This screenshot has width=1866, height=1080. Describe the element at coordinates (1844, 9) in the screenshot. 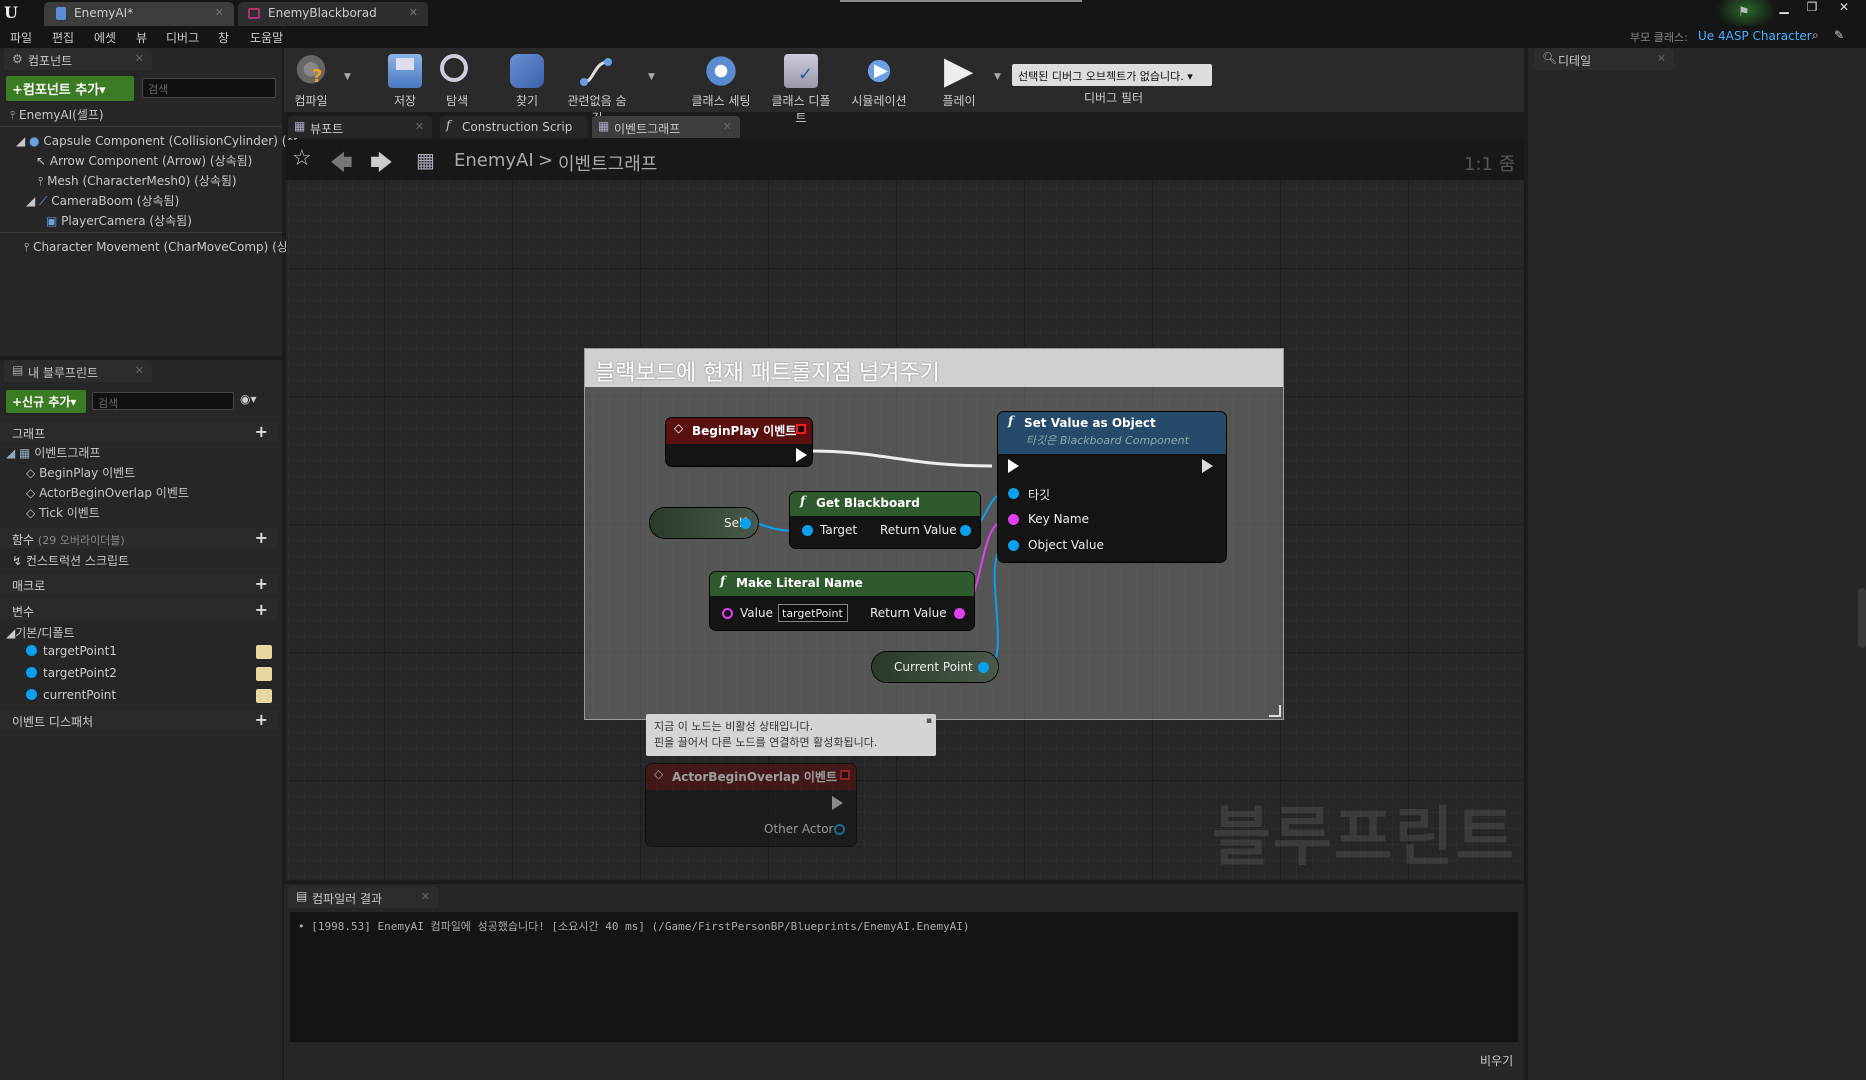

I see `close-window-icon: ✕` at that location.